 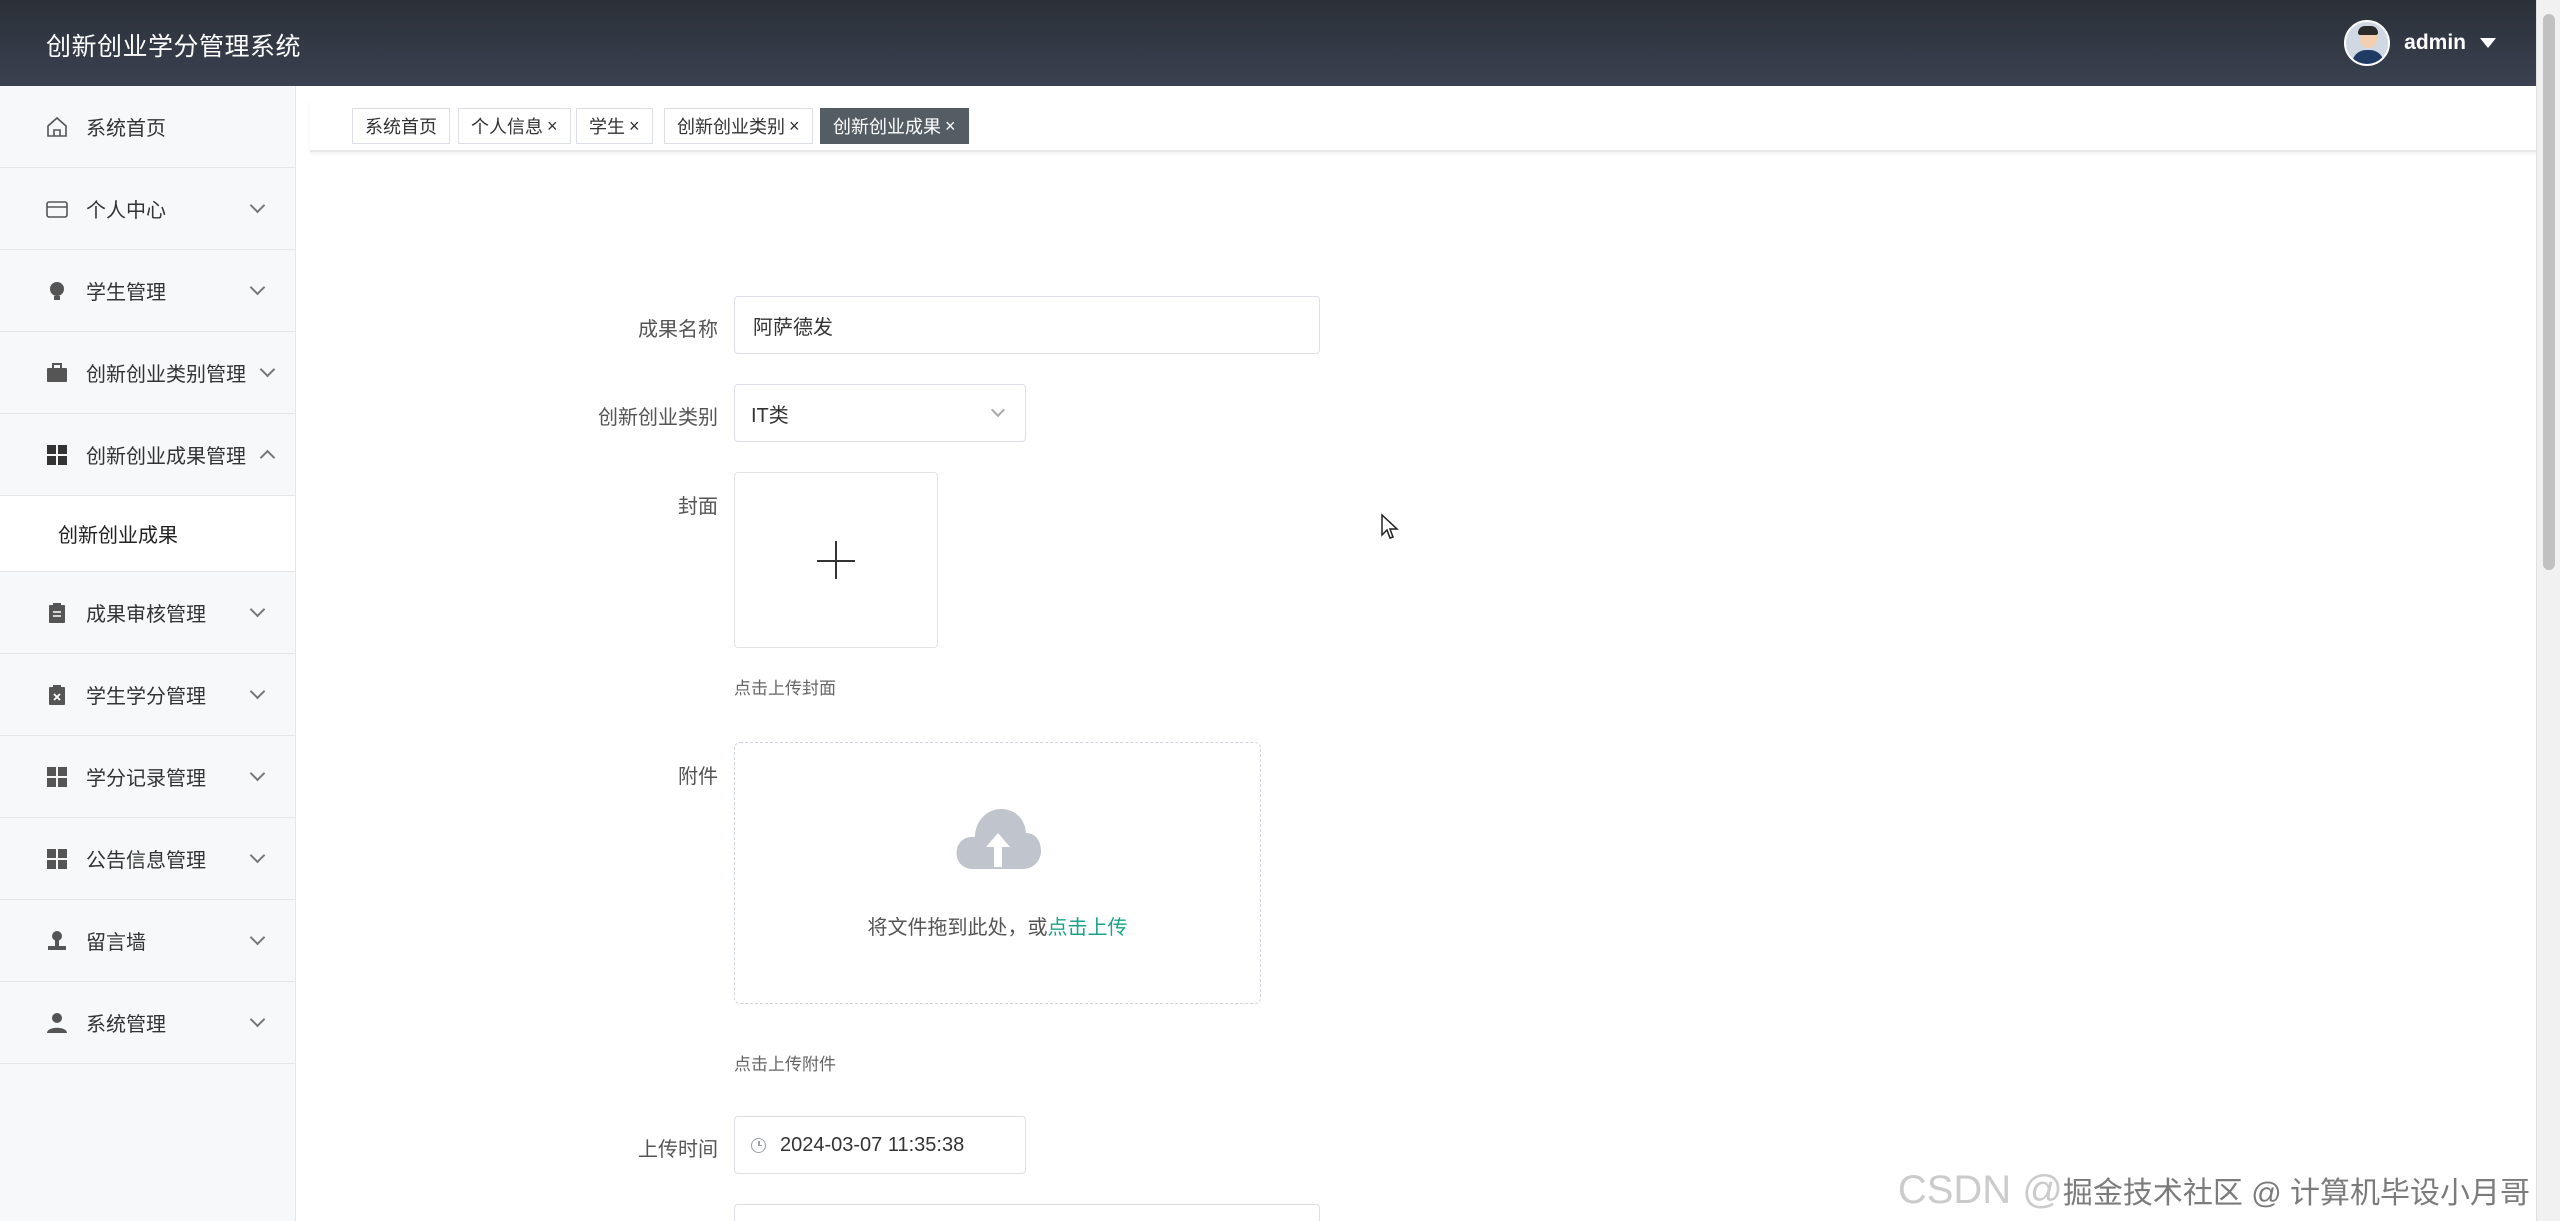 I want to click on sidebar-item-students: 学生管理, so click(x=147, y=291).